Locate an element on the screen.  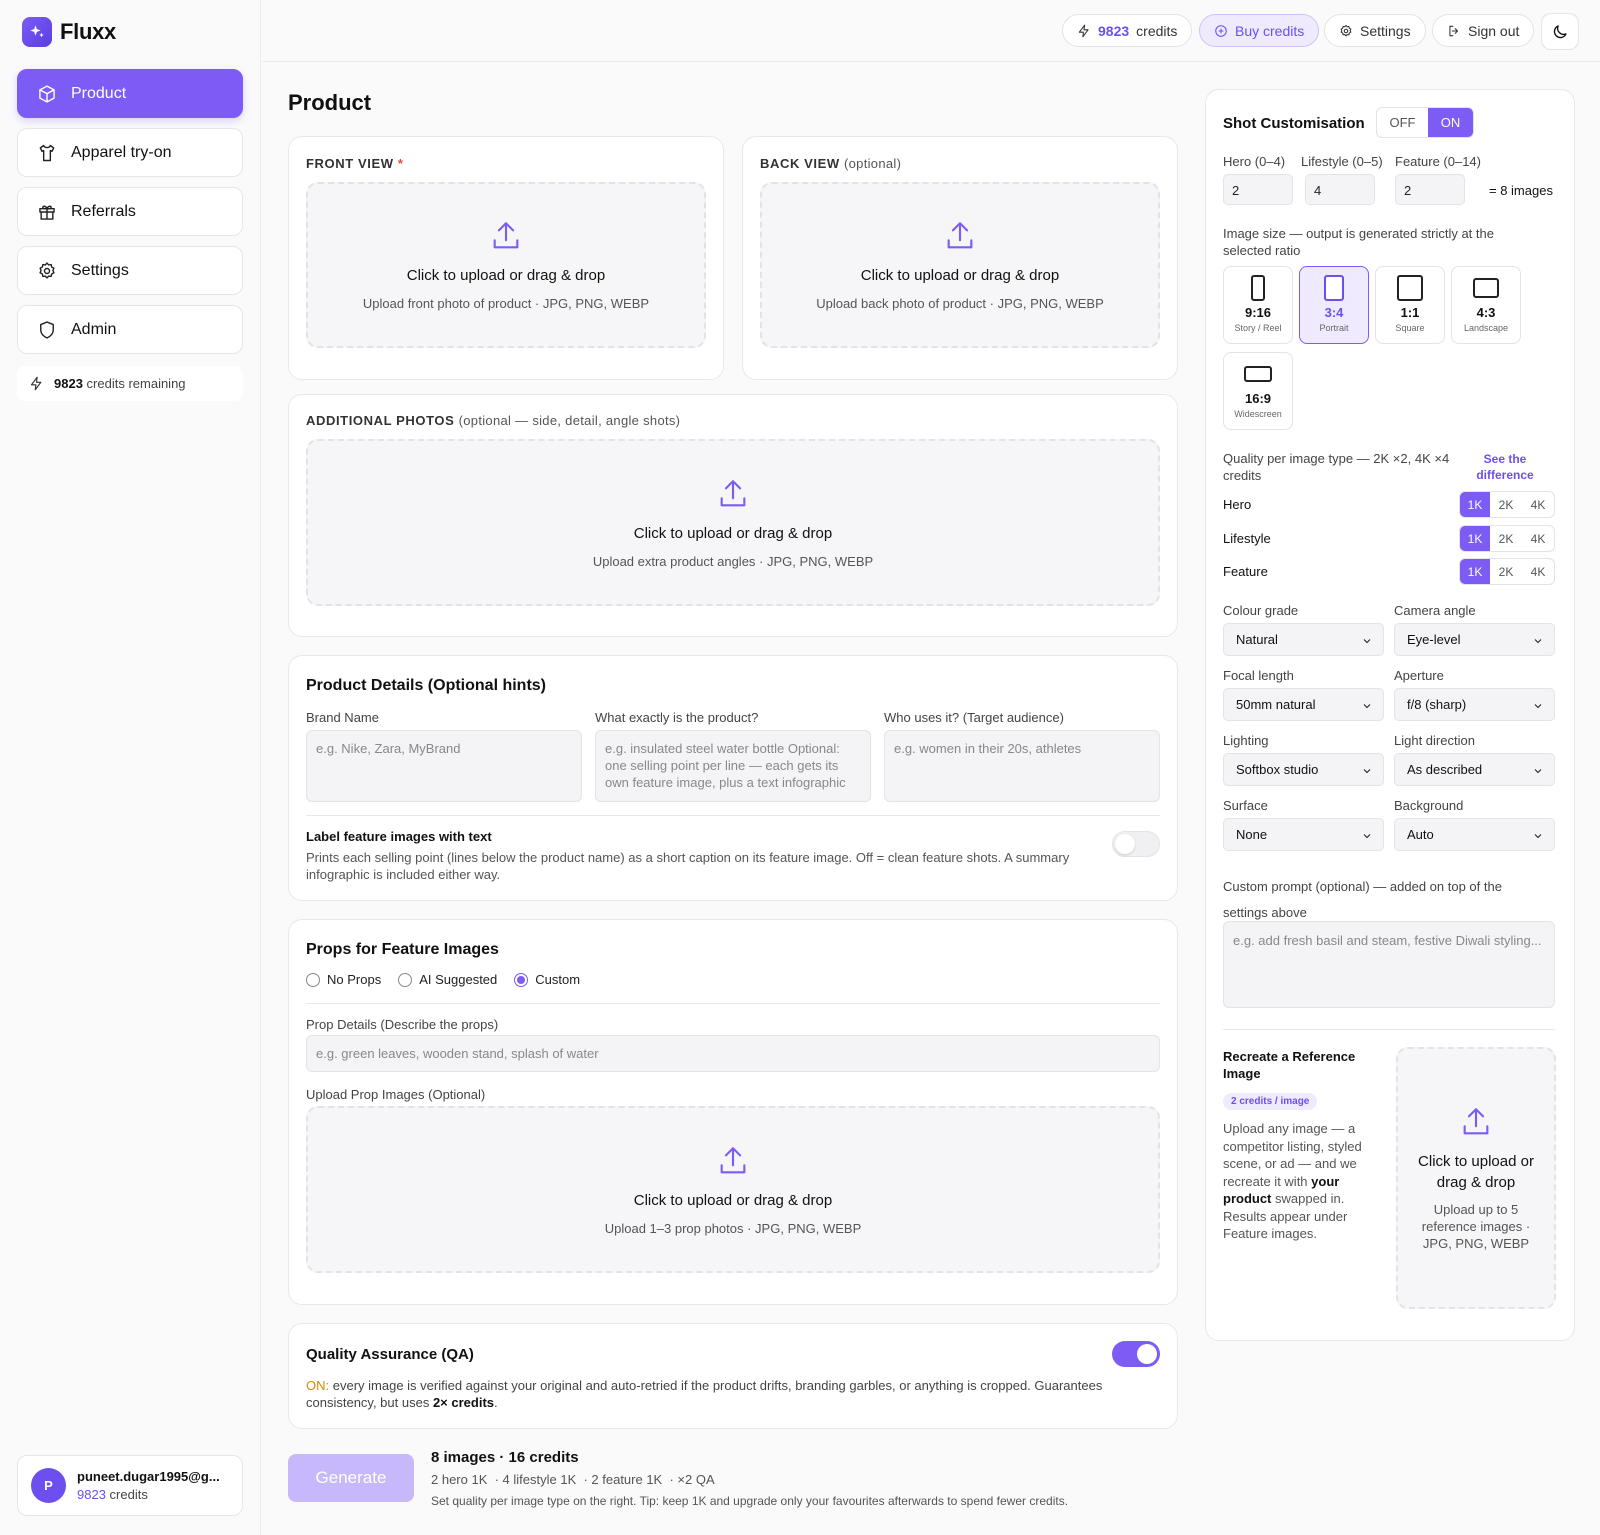
radio-label: No Props is located at coordinates (354, 979).